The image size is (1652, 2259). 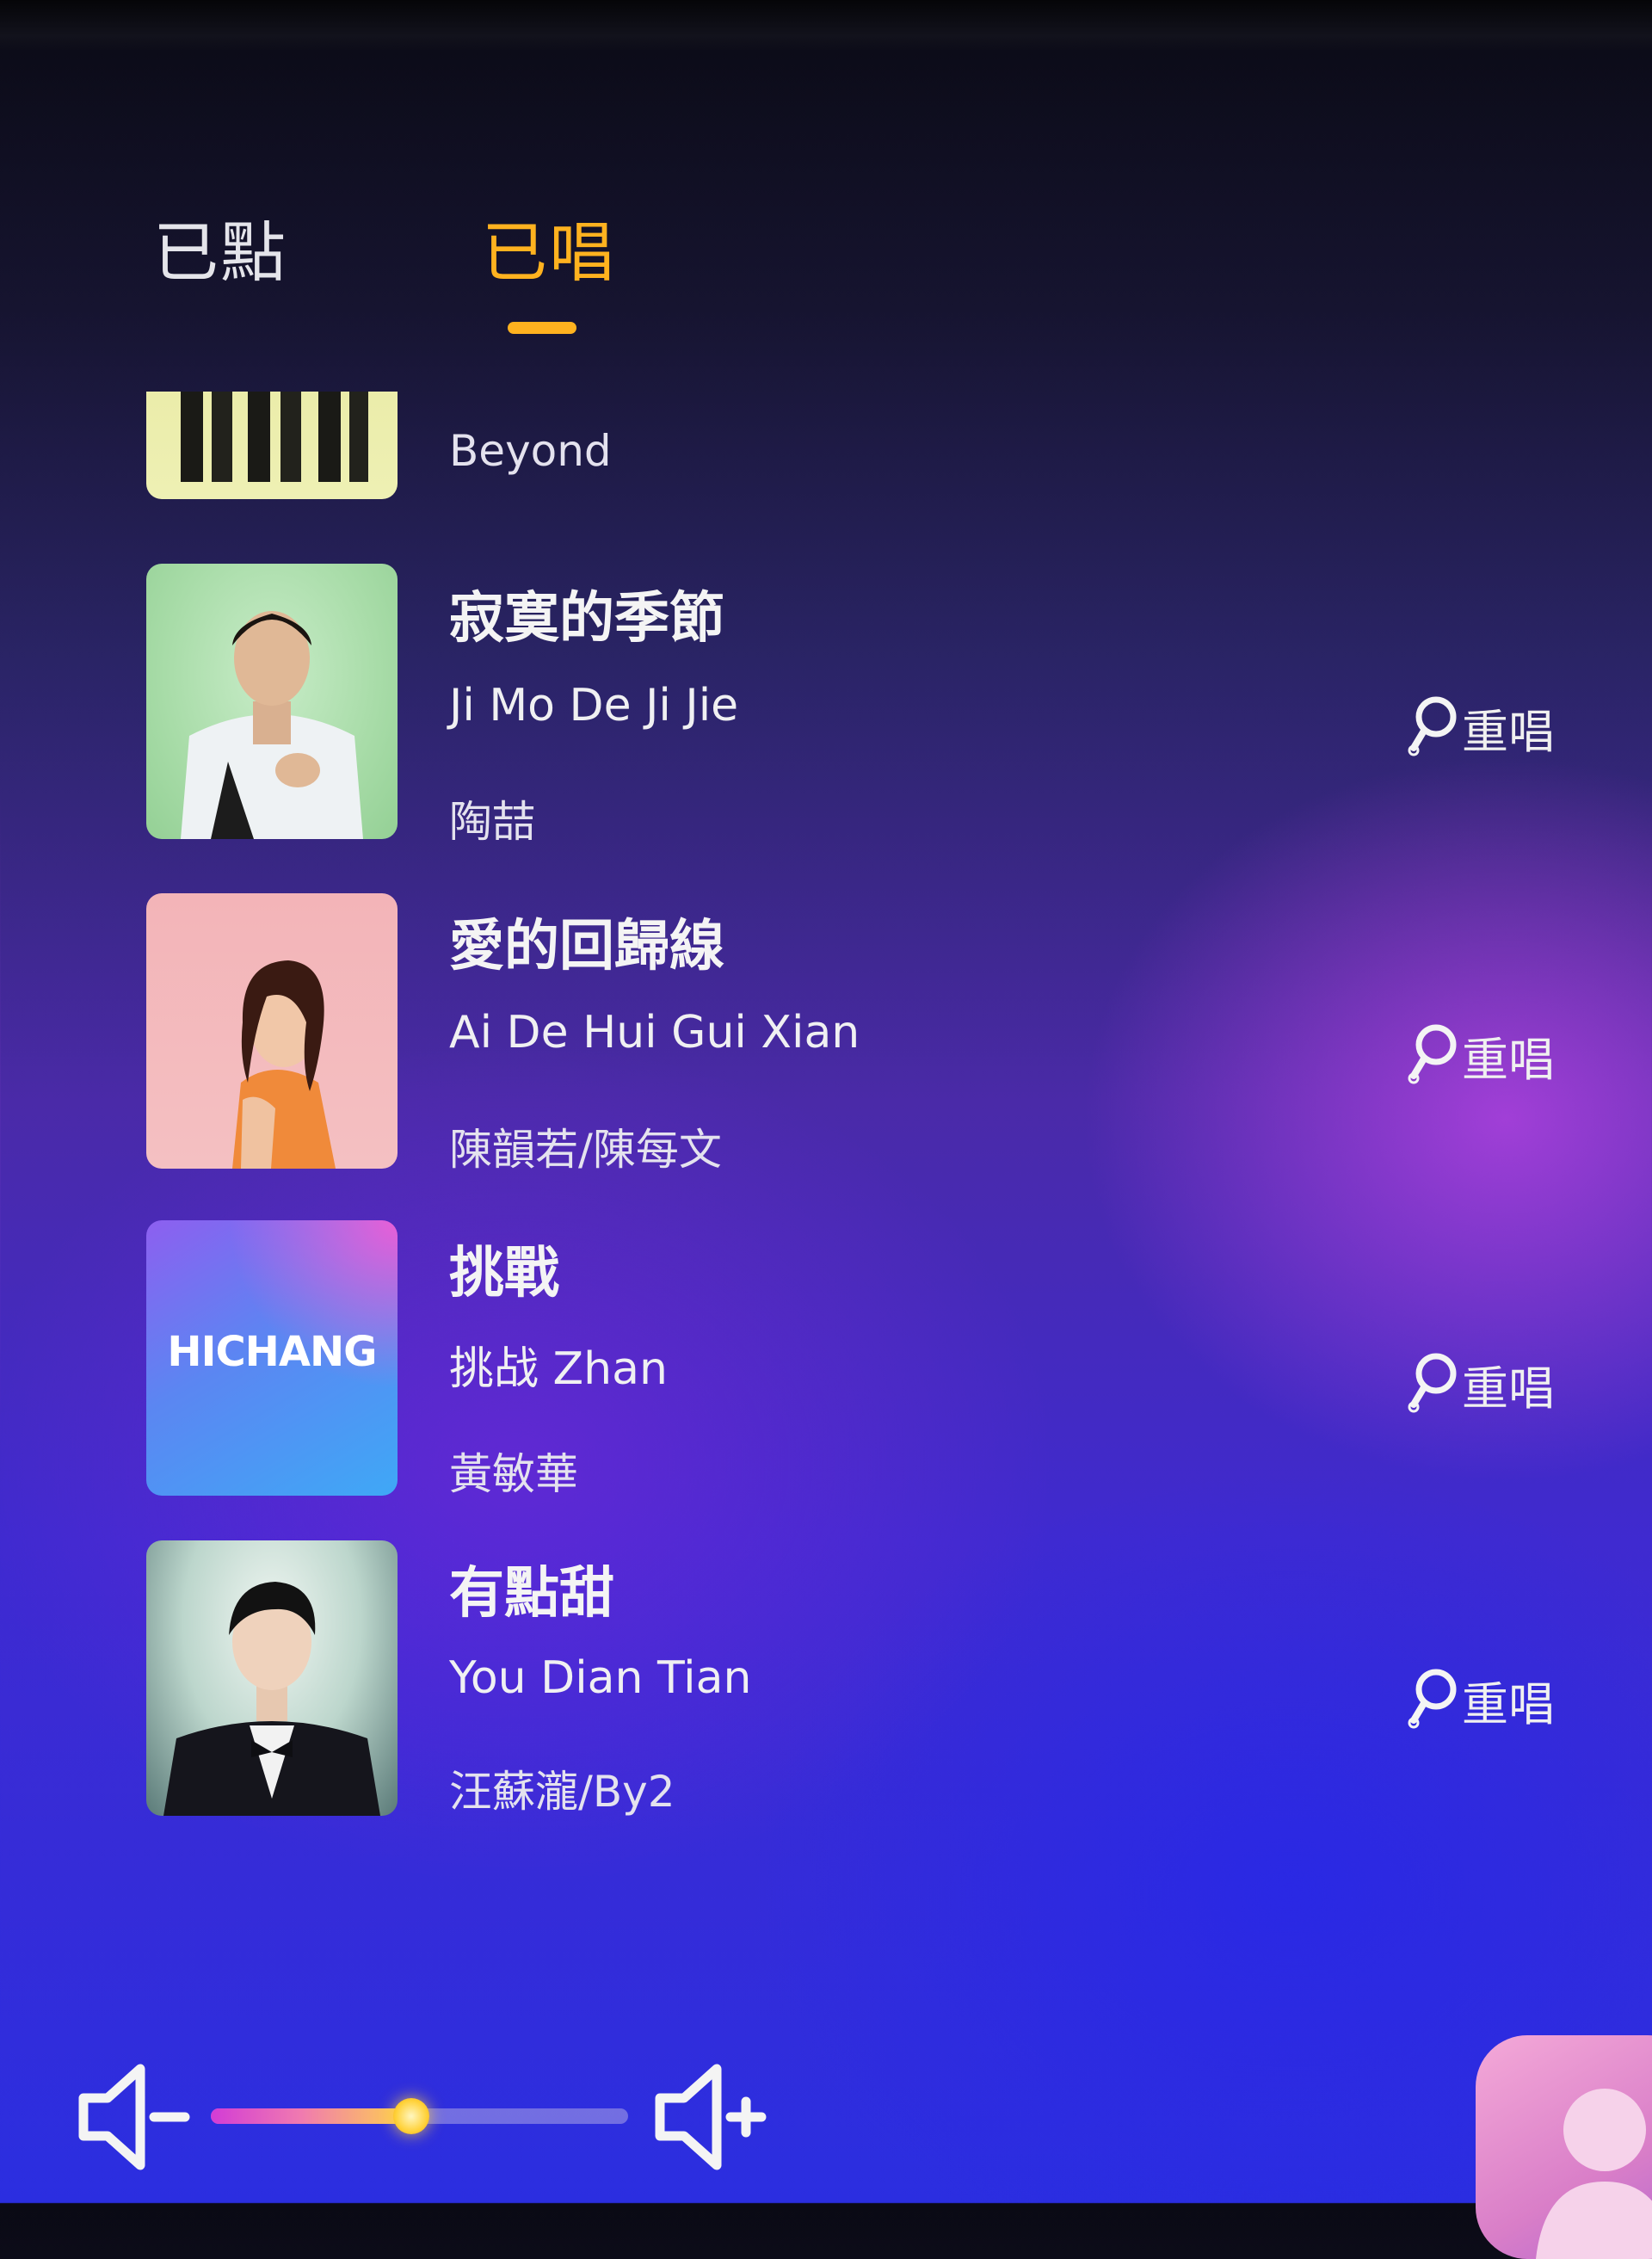 I want to click on song-title: 挑戰, so click(x=504, y=1273).